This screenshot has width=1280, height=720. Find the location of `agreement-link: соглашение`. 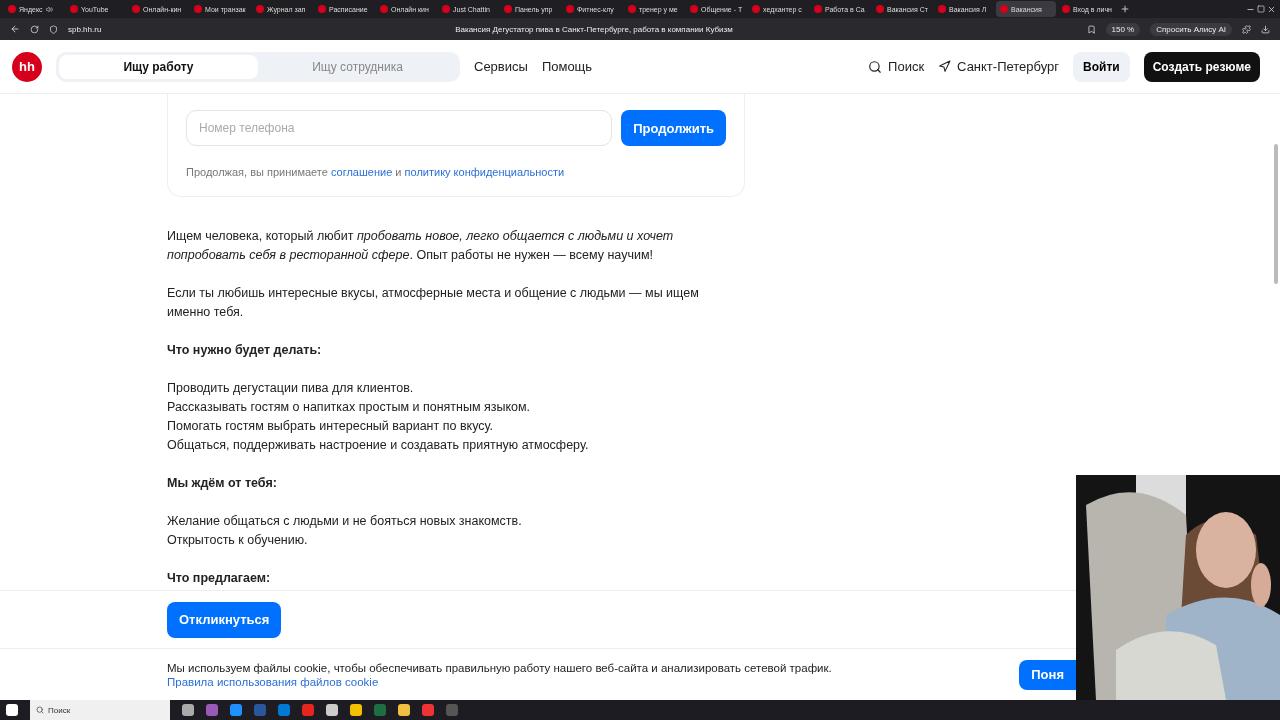

agreement-link: соглашение is located at coordinates (361, 172).